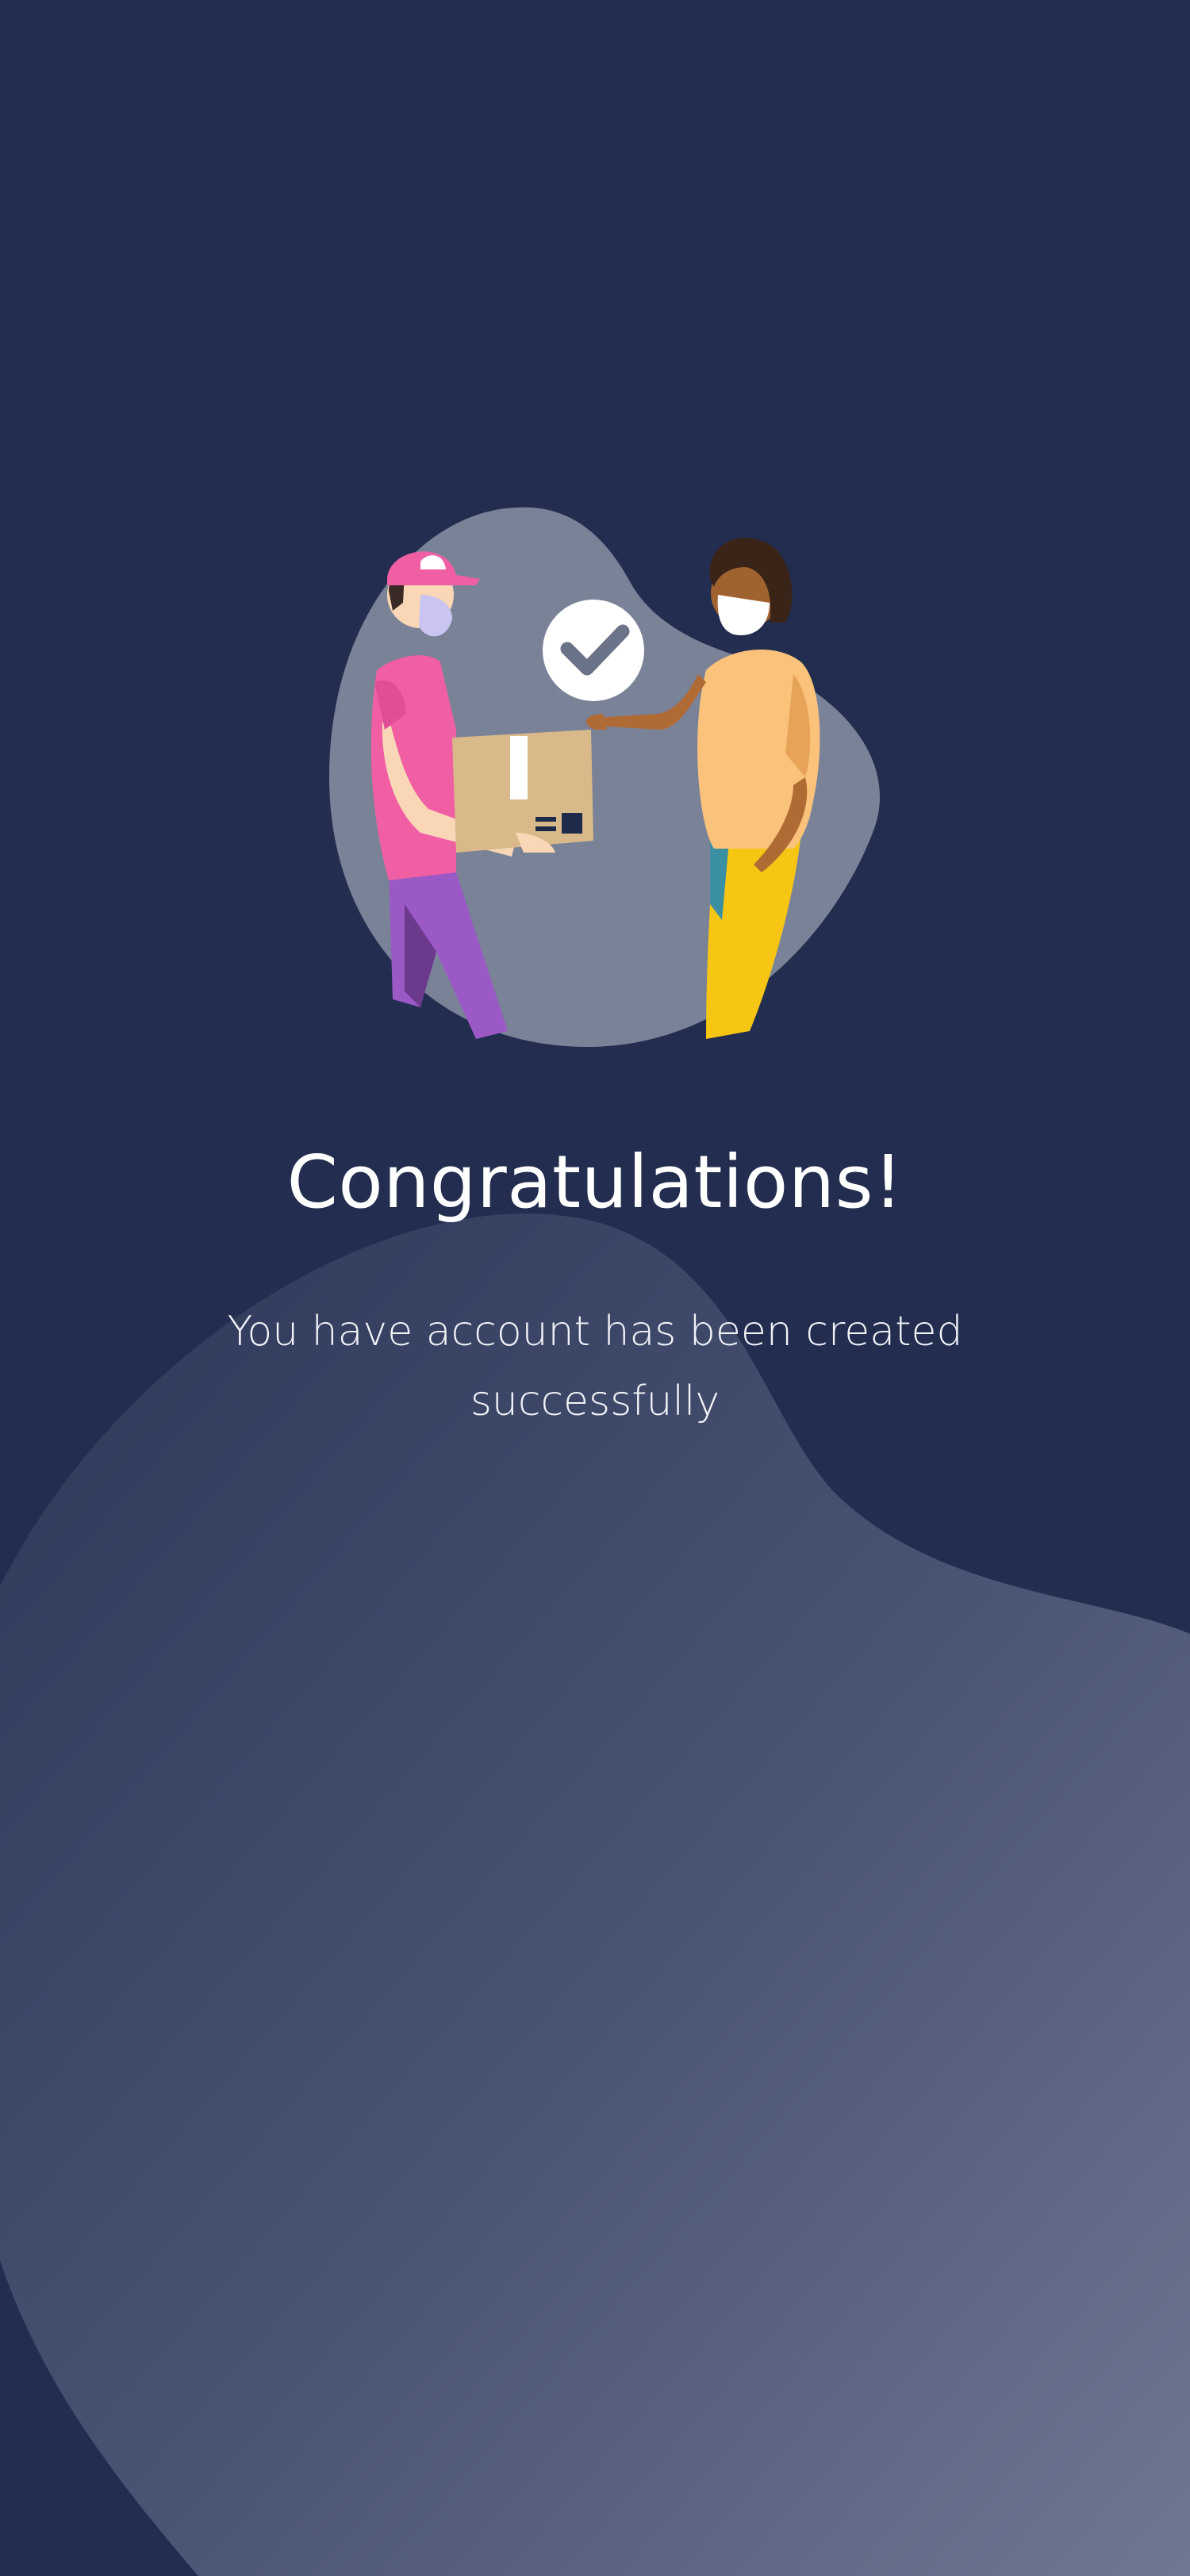  Describe the element at coordinates (605, 777) in the screenshot. I see `success-illustration` at that location.